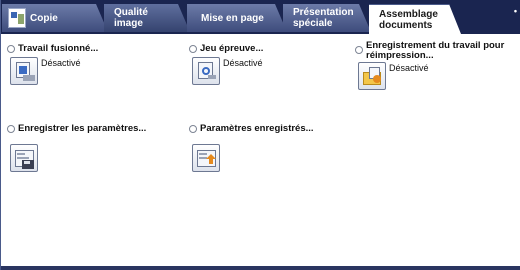 Image resolution: width=520 pixels, height=270 pixels. I want to click on enregistrement-travail-button, so click(372, 76).